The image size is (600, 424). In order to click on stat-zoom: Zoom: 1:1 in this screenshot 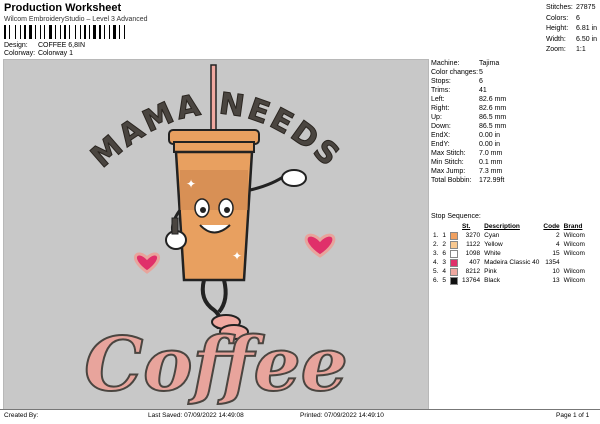, I will do `click(566, 49)`.